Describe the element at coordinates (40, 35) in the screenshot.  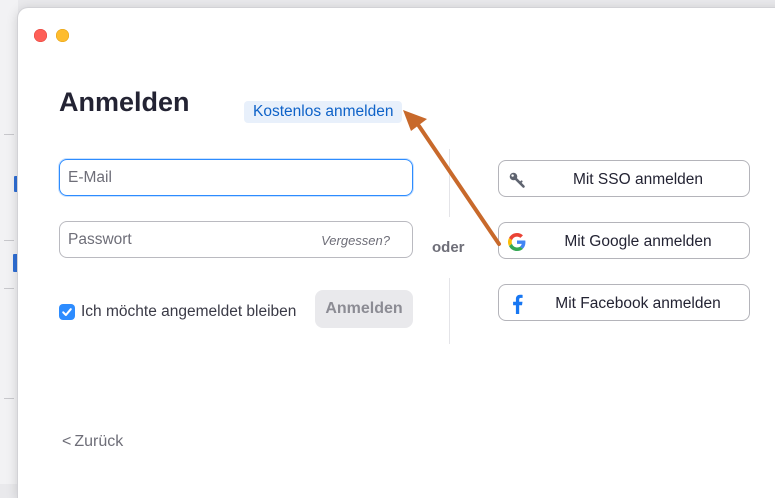
I see `window-close-button` at that location.